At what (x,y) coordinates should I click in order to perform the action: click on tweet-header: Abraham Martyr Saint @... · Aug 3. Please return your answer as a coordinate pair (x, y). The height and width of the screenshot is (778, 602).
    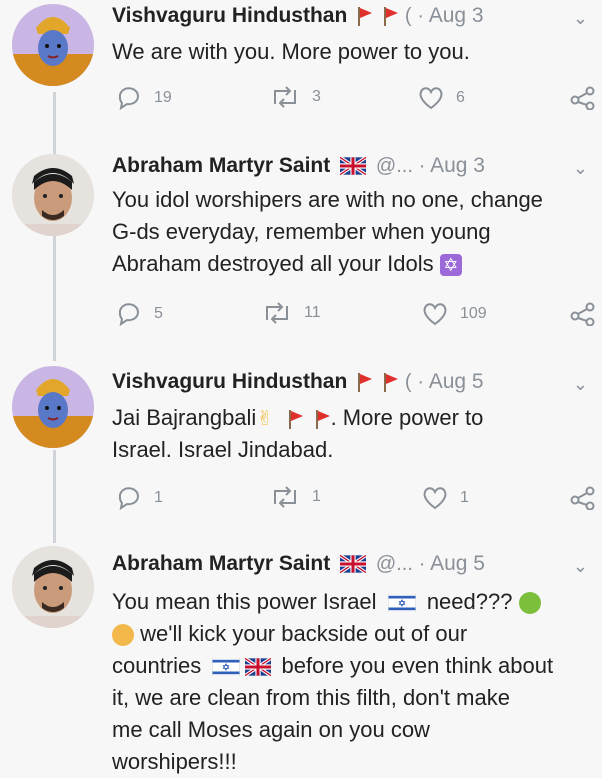
    Looking at the image, I should click on (298, 166).